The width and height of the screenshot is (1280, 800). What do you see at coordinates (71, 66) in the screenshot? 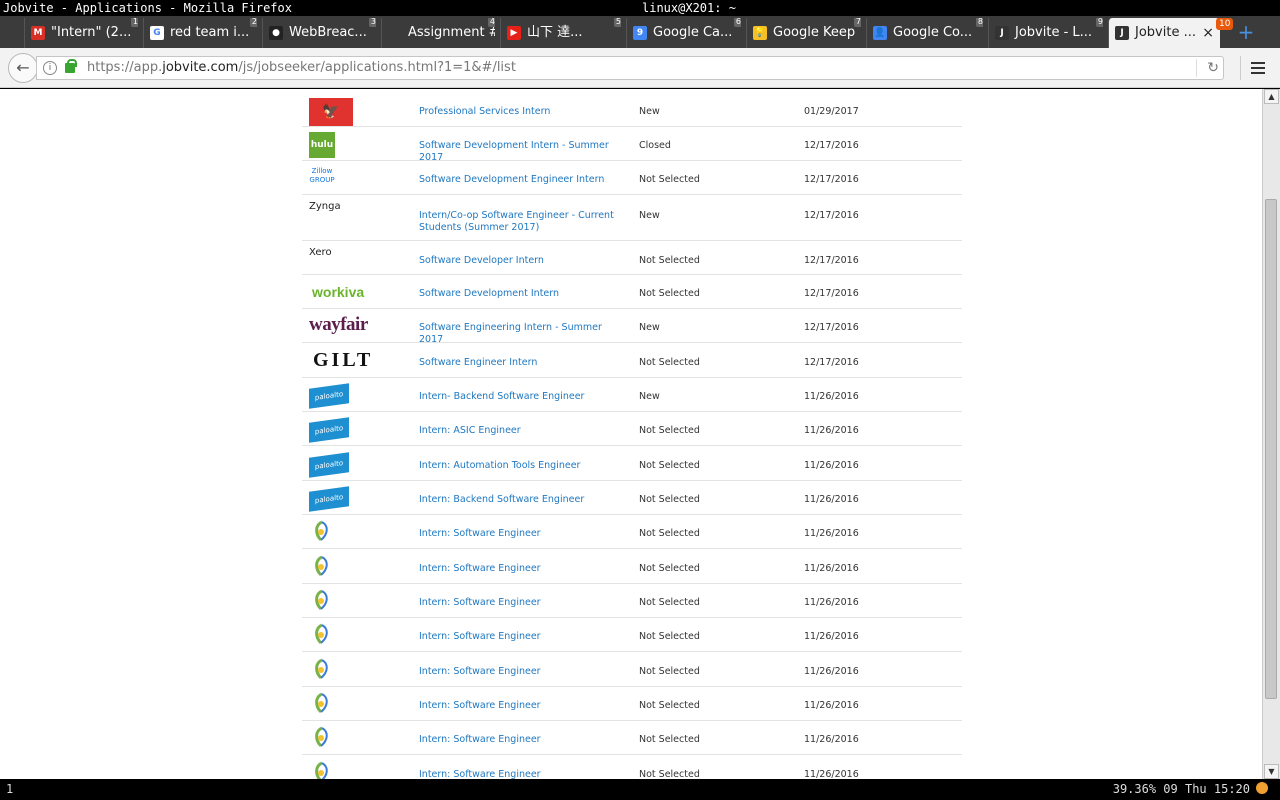
I see `lock-icon` at bounding box center [71, 66].